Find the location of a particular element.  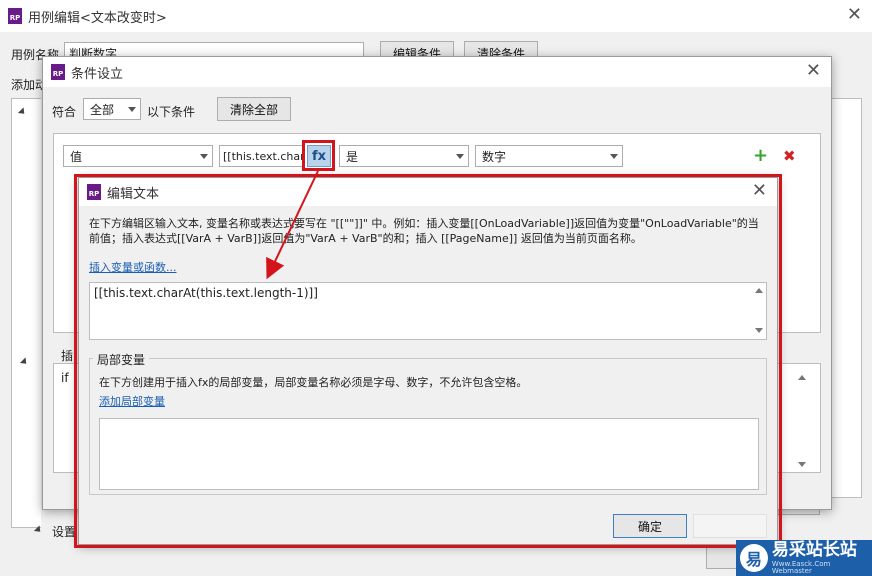

delete-condition-icon: ✖ is located at coordinates (789, 156).